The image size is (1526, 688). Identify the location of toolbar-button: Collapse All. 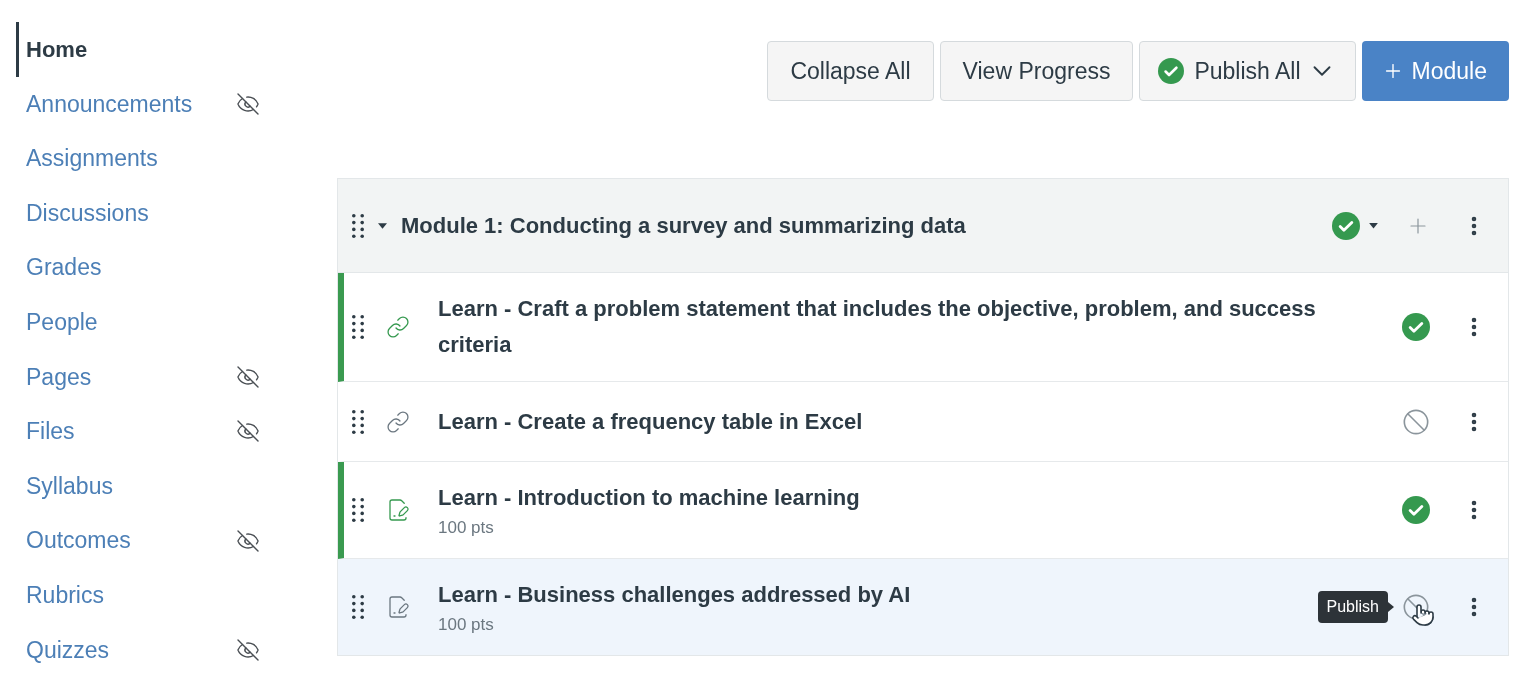
(850, 71).